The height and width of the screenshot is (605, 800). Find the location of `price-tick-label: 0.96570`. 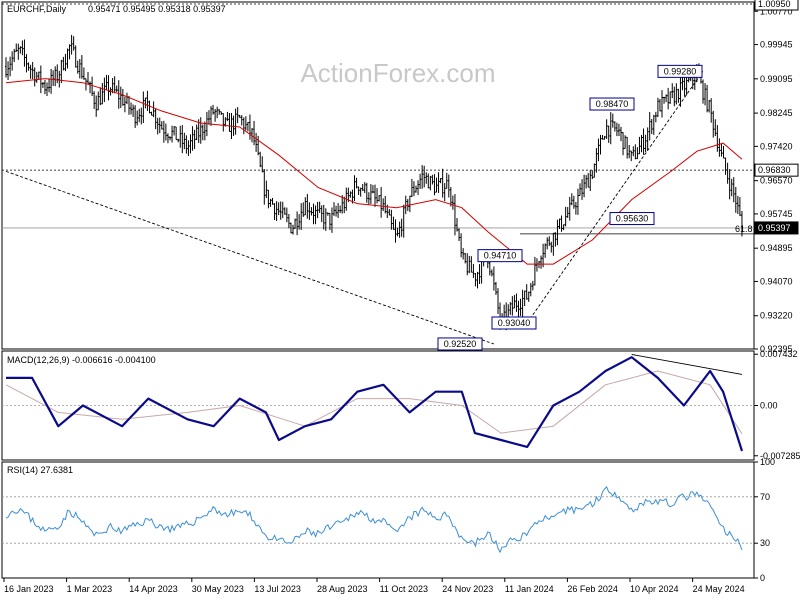

price-tick-label: 0.96570 is located at coordinates (776, 181).